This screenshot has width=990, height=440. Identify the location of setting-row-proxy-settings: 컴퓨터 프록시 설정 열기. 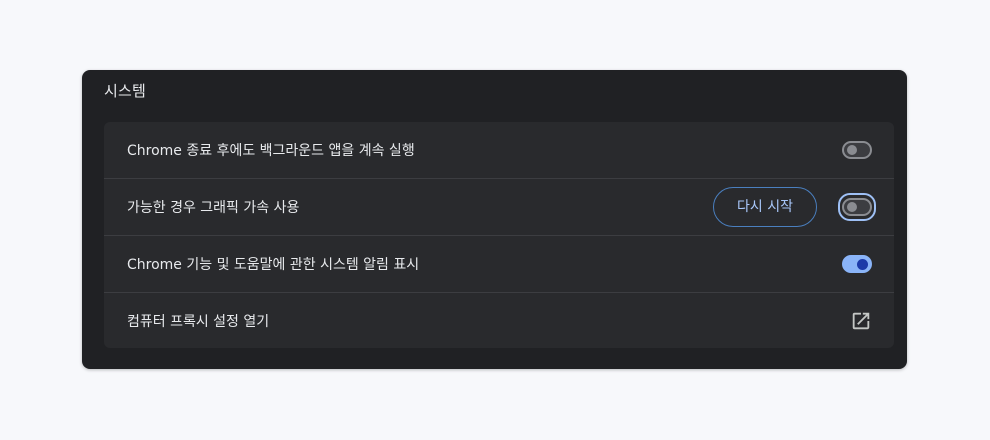
(499, 320).